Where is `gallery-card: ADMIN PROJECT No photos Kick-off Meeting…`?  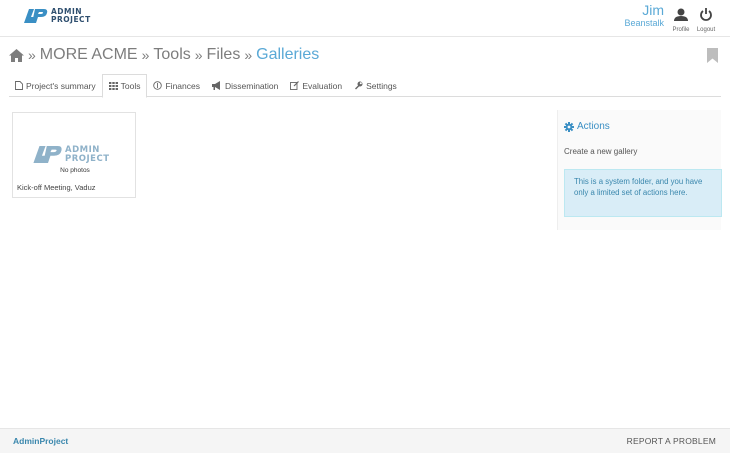 gallery-card: ADMIN PROJECT No photos Kick-off Meeting… is located at coordinates (74, 155).